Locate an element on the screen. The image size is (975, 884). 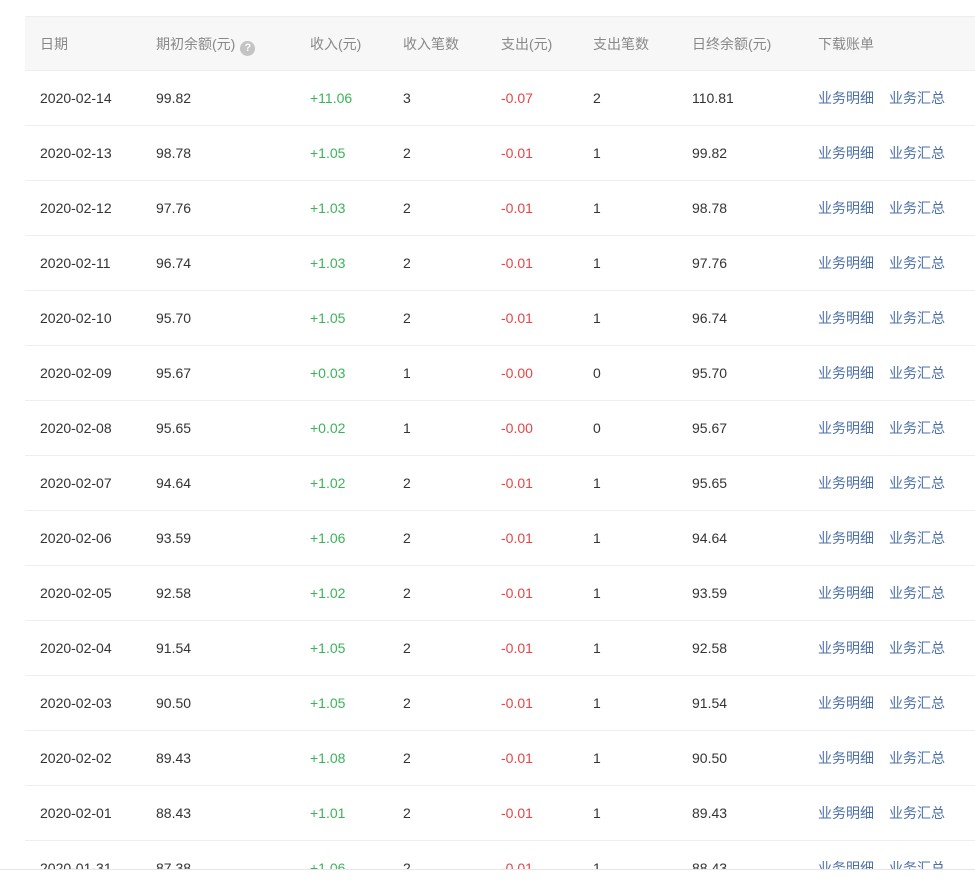
cell-income: +1.02 is located at coordinates (328, 483).